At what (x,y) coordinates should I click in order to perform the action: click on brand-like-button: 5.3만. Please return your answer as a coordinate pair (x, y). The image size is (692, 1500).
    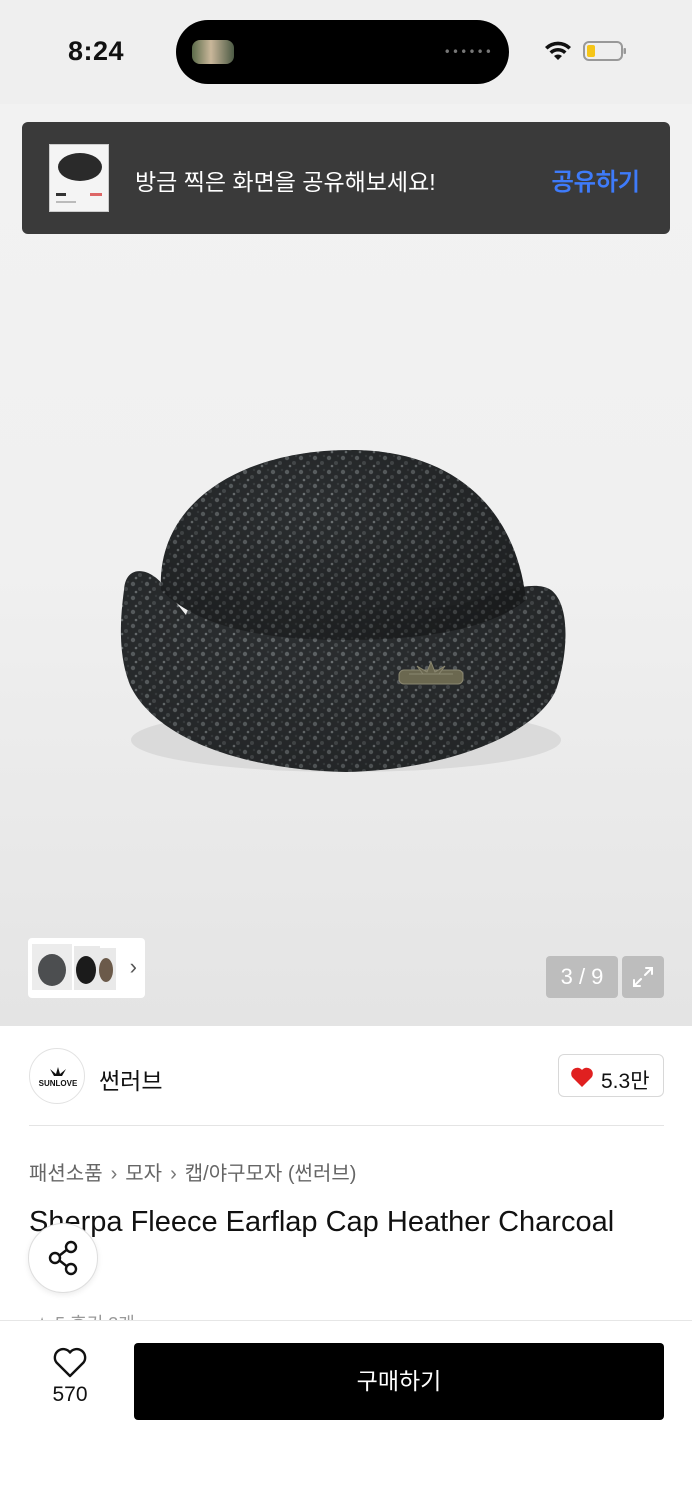
    Looking at the image, I should click on (611, 1075).